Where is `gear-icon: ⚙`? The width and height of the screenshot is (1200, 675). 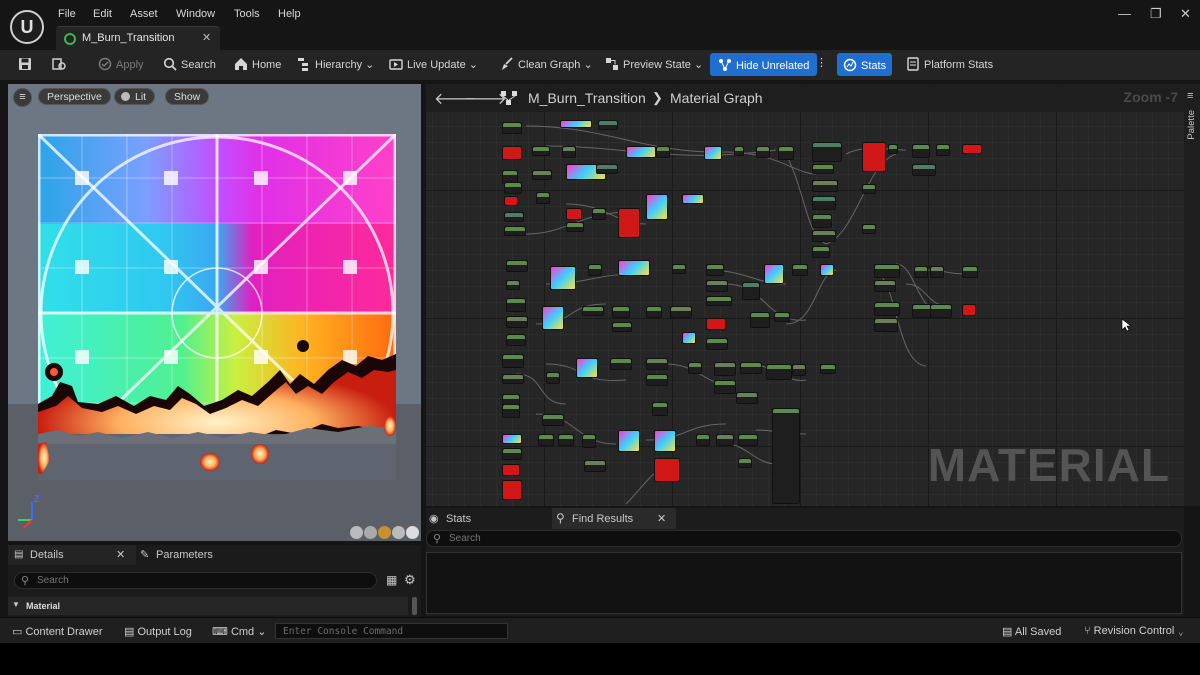
gear-icon: ⚙ is located at coordinates (410, 580).